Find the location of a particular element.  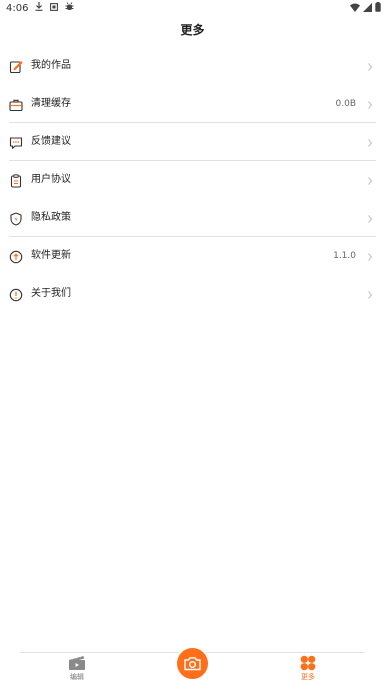

menu-item-clear-cache: 清理缓存 0.0B is located at coordinates (192, 104).